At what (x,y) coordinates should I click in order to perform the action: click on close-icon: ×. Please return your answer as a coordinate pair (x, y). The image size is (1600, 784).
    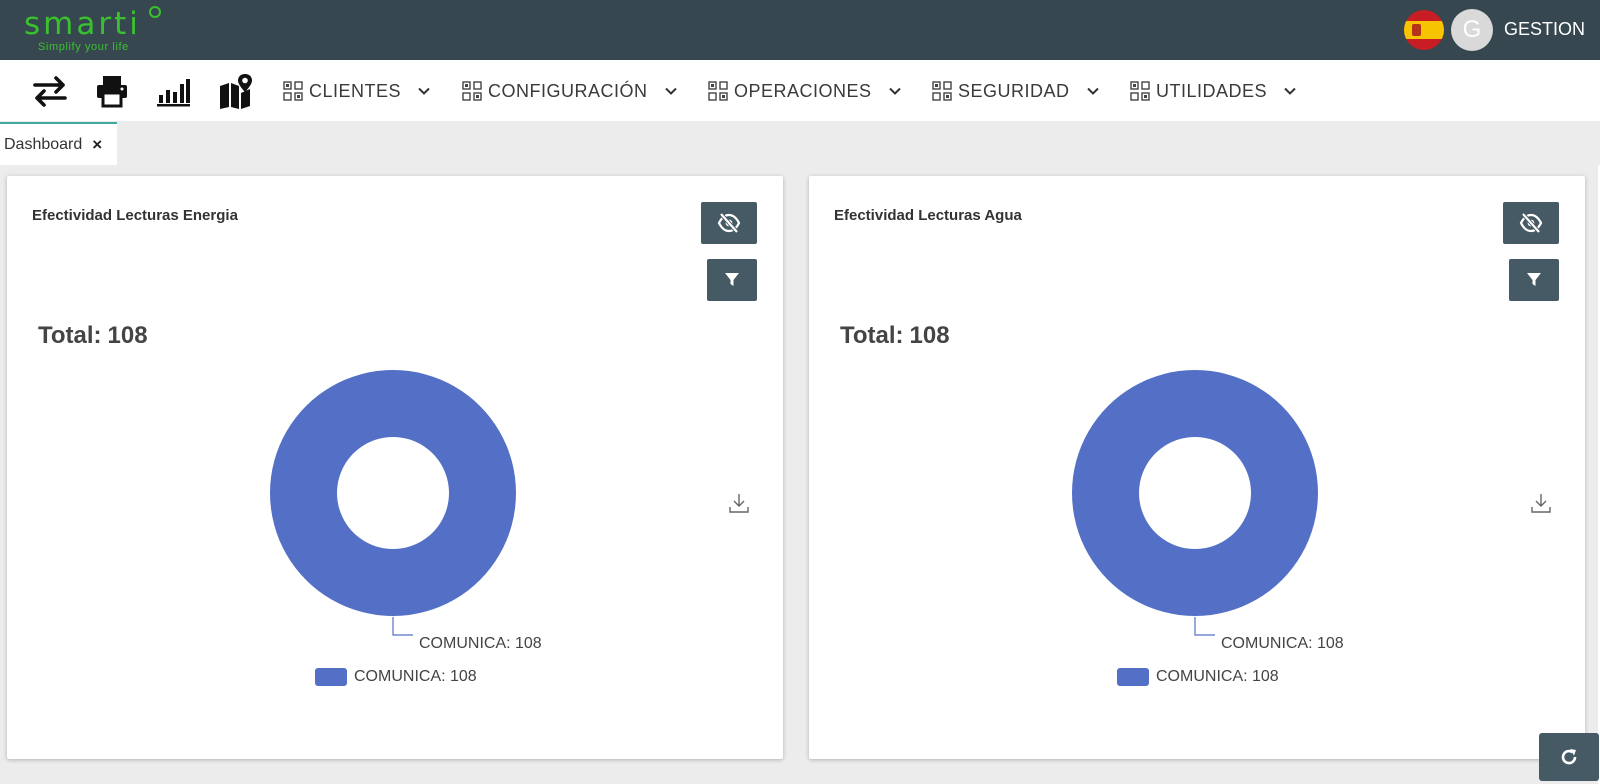
    Looking at the image, I should click on (97, 145).